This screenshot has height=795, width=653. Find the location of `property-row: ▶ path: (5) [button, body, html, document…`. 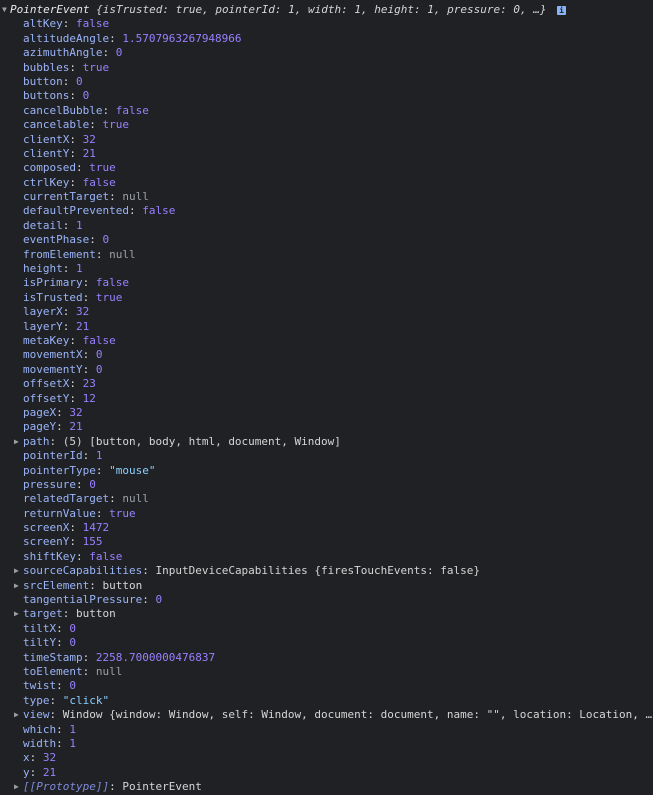

property-row: ▶ path: (5) [button, body, html, document… is located at coordinates (326, 442).